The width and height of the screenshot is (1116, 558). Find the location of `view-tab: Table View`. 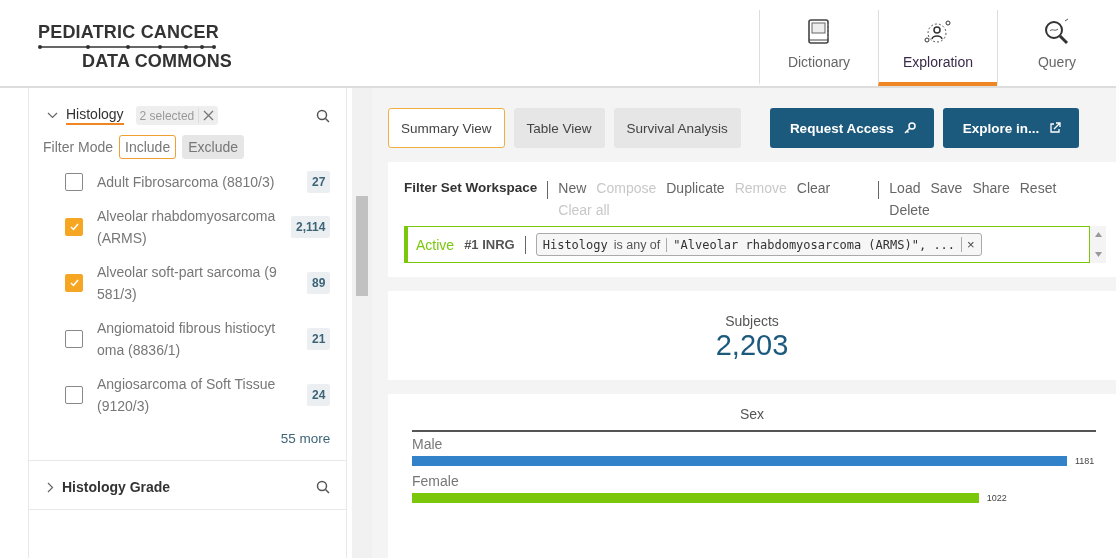

view-tab: Table View is located at coordinates (559, 128).